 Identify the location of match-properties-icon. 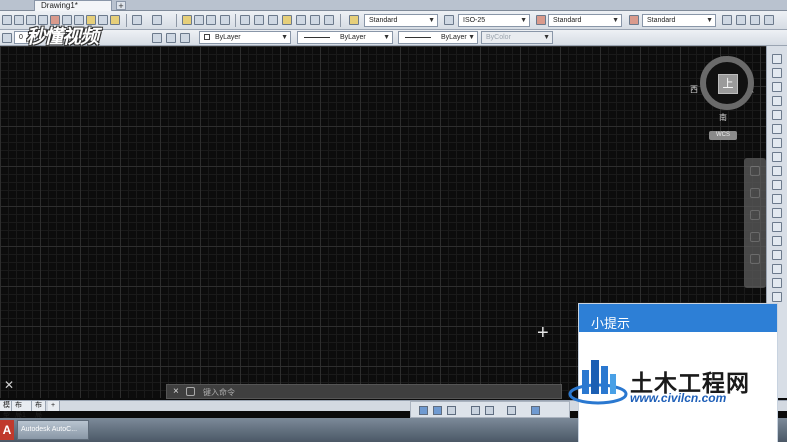
(103, 20).